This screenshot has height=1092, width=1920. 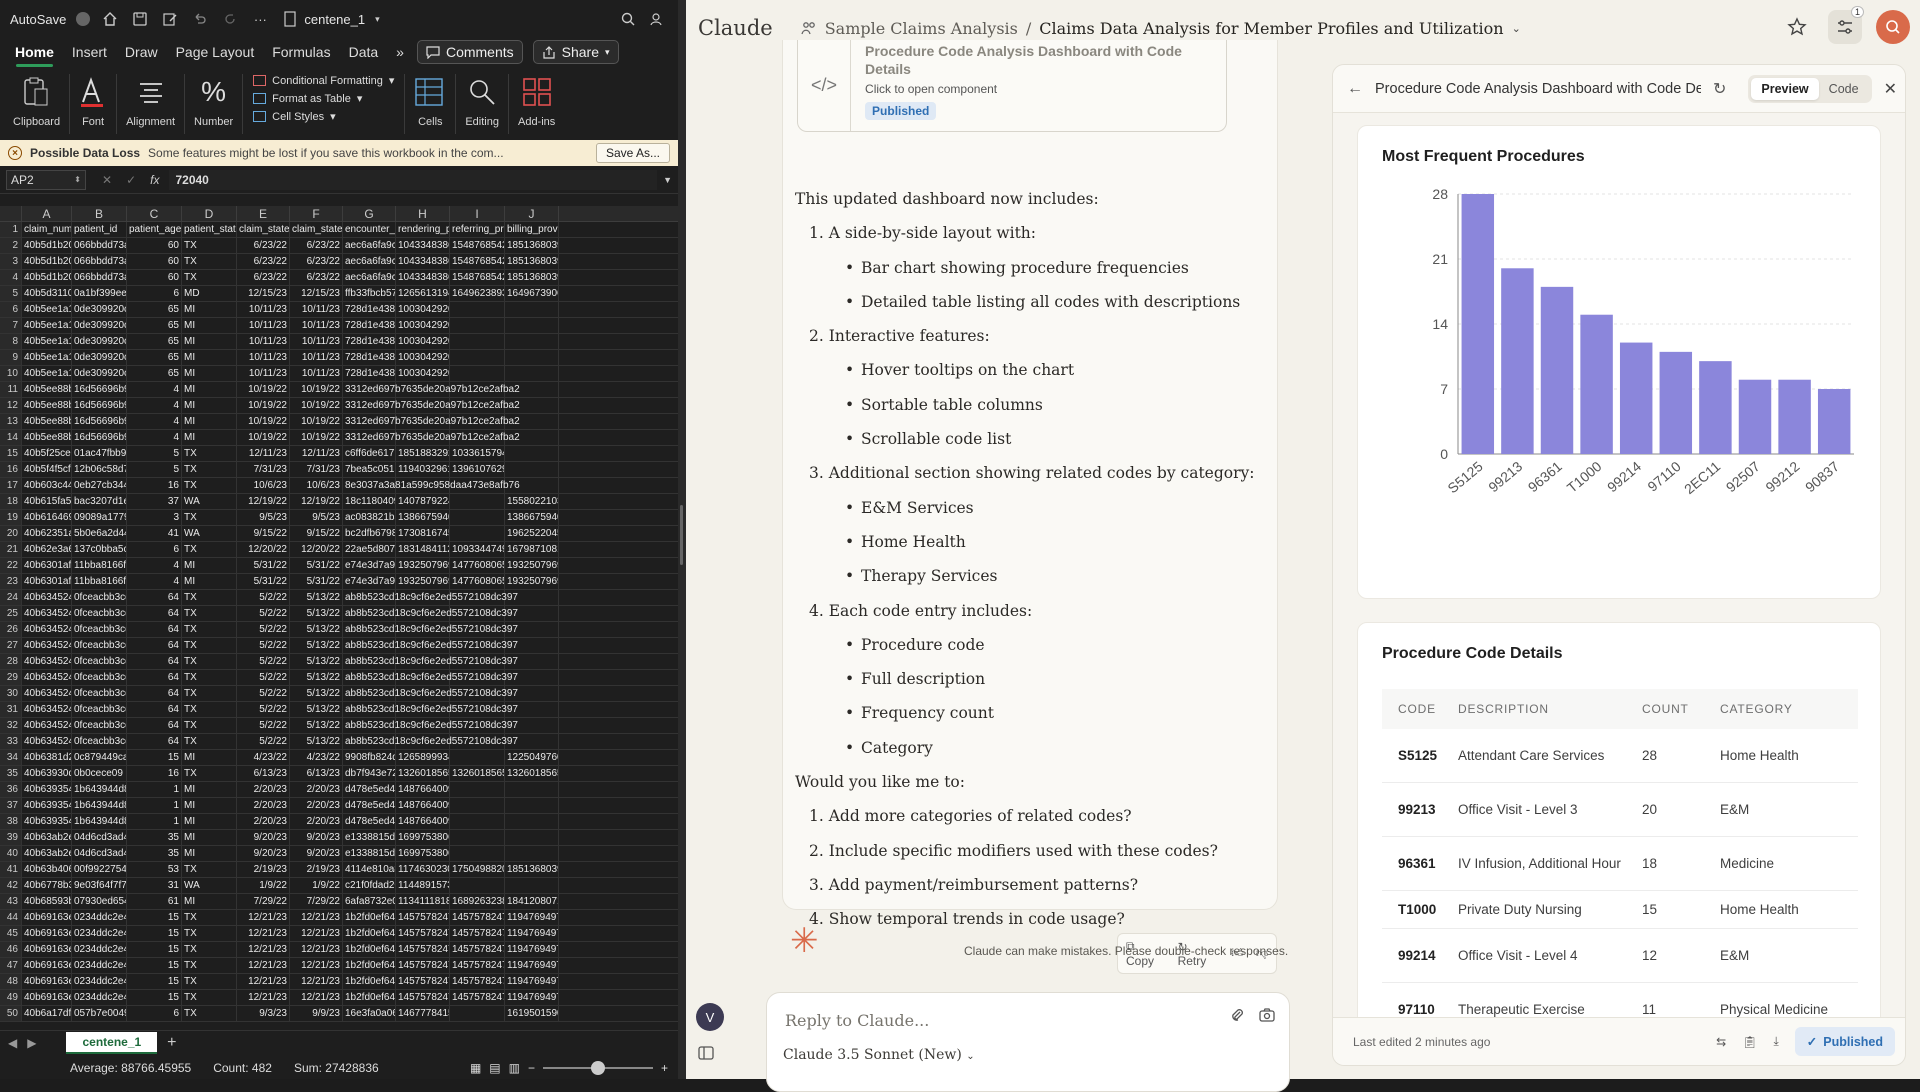 I want to click on row-header: 47, so click(x=11, y=965).